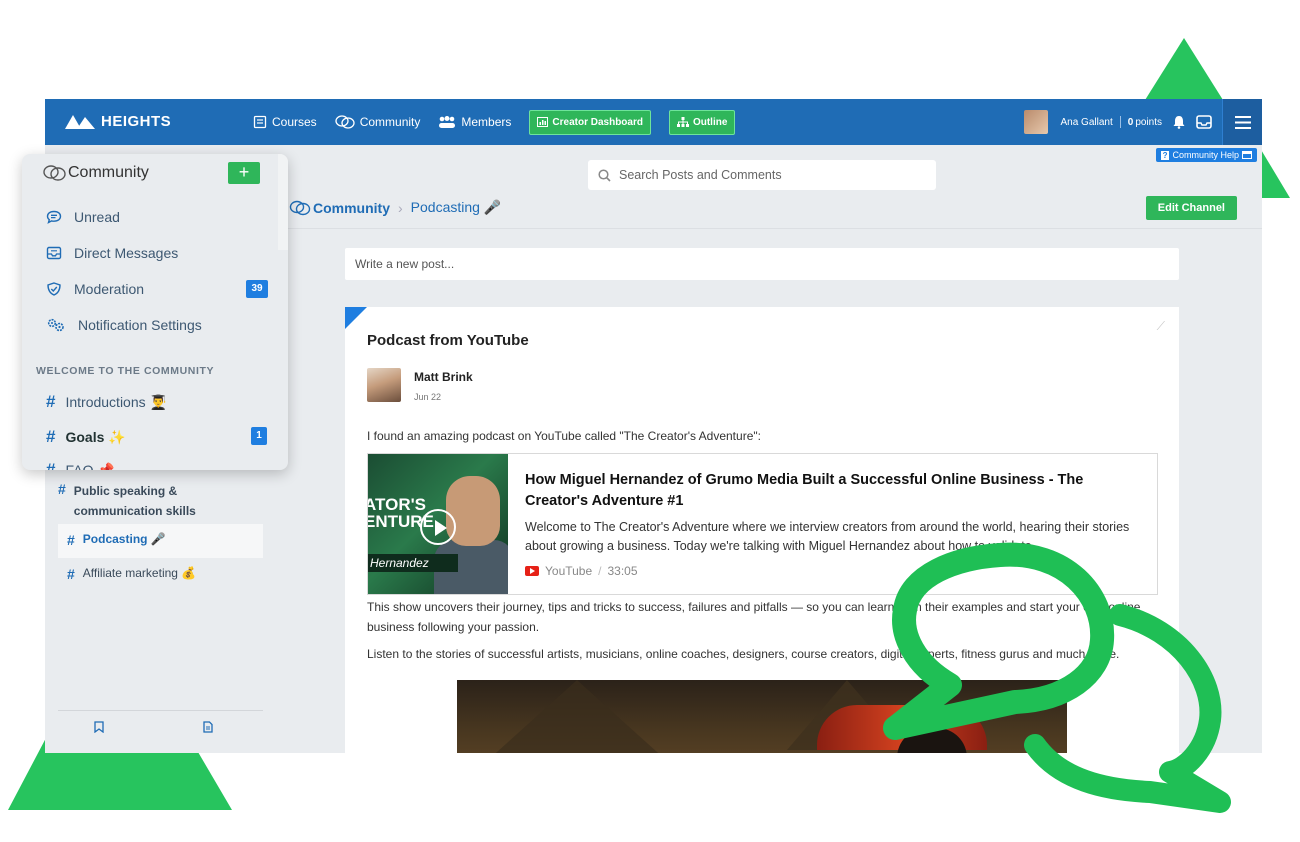 Image resolution: width=1300 pixels, height=842 pixels. Describe the element at coordinates (600, 571) in the screenshot. I see `slash: /` at that location.